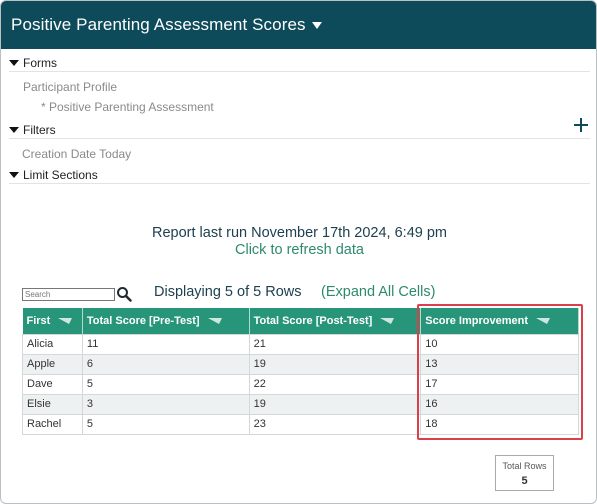 Image resolution: width=597 pixels, height=504 pixels. Describe the element at coordinates (165, 404) in the screenshot. I see `cell-pre-test: 3` at that location.